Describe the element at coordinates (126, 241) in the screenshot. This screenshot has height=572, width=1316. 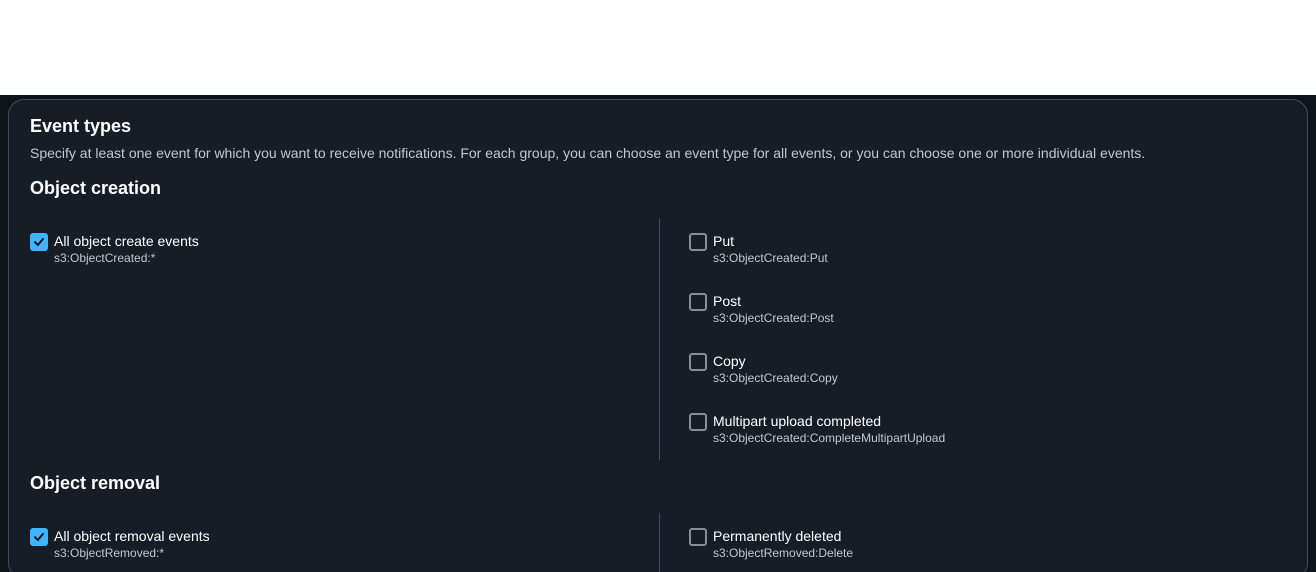
I see `option-label: All object create events` at that location.